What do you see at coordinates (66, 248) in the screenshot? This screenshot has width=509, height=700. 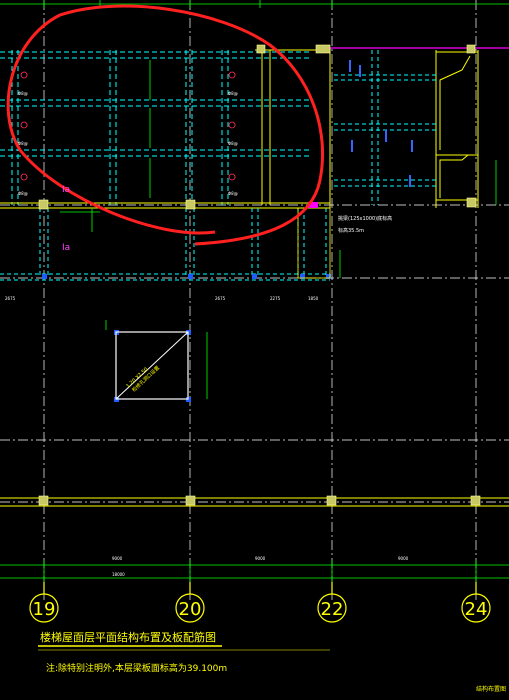 I see `slab-mark-ia-2: Ia` at bounding box center [66, 248].